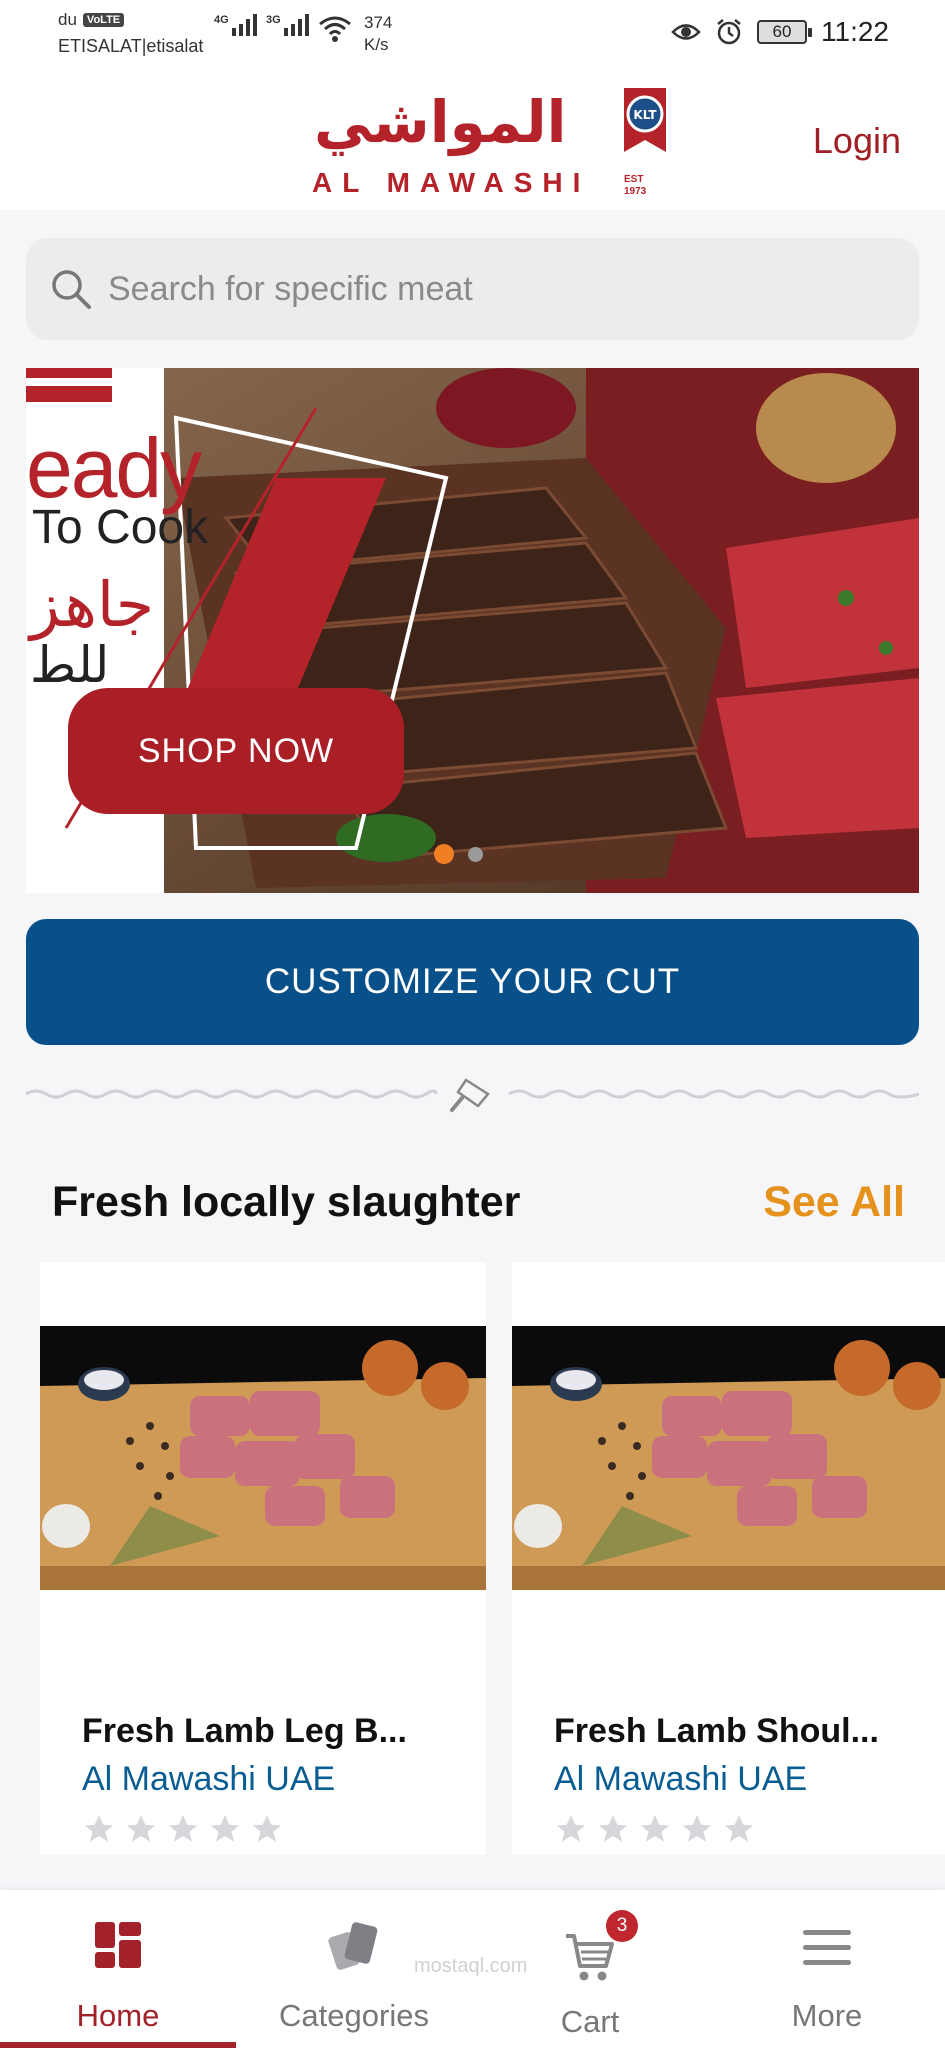  I want to click on cart-icon, so click(590, 1957).